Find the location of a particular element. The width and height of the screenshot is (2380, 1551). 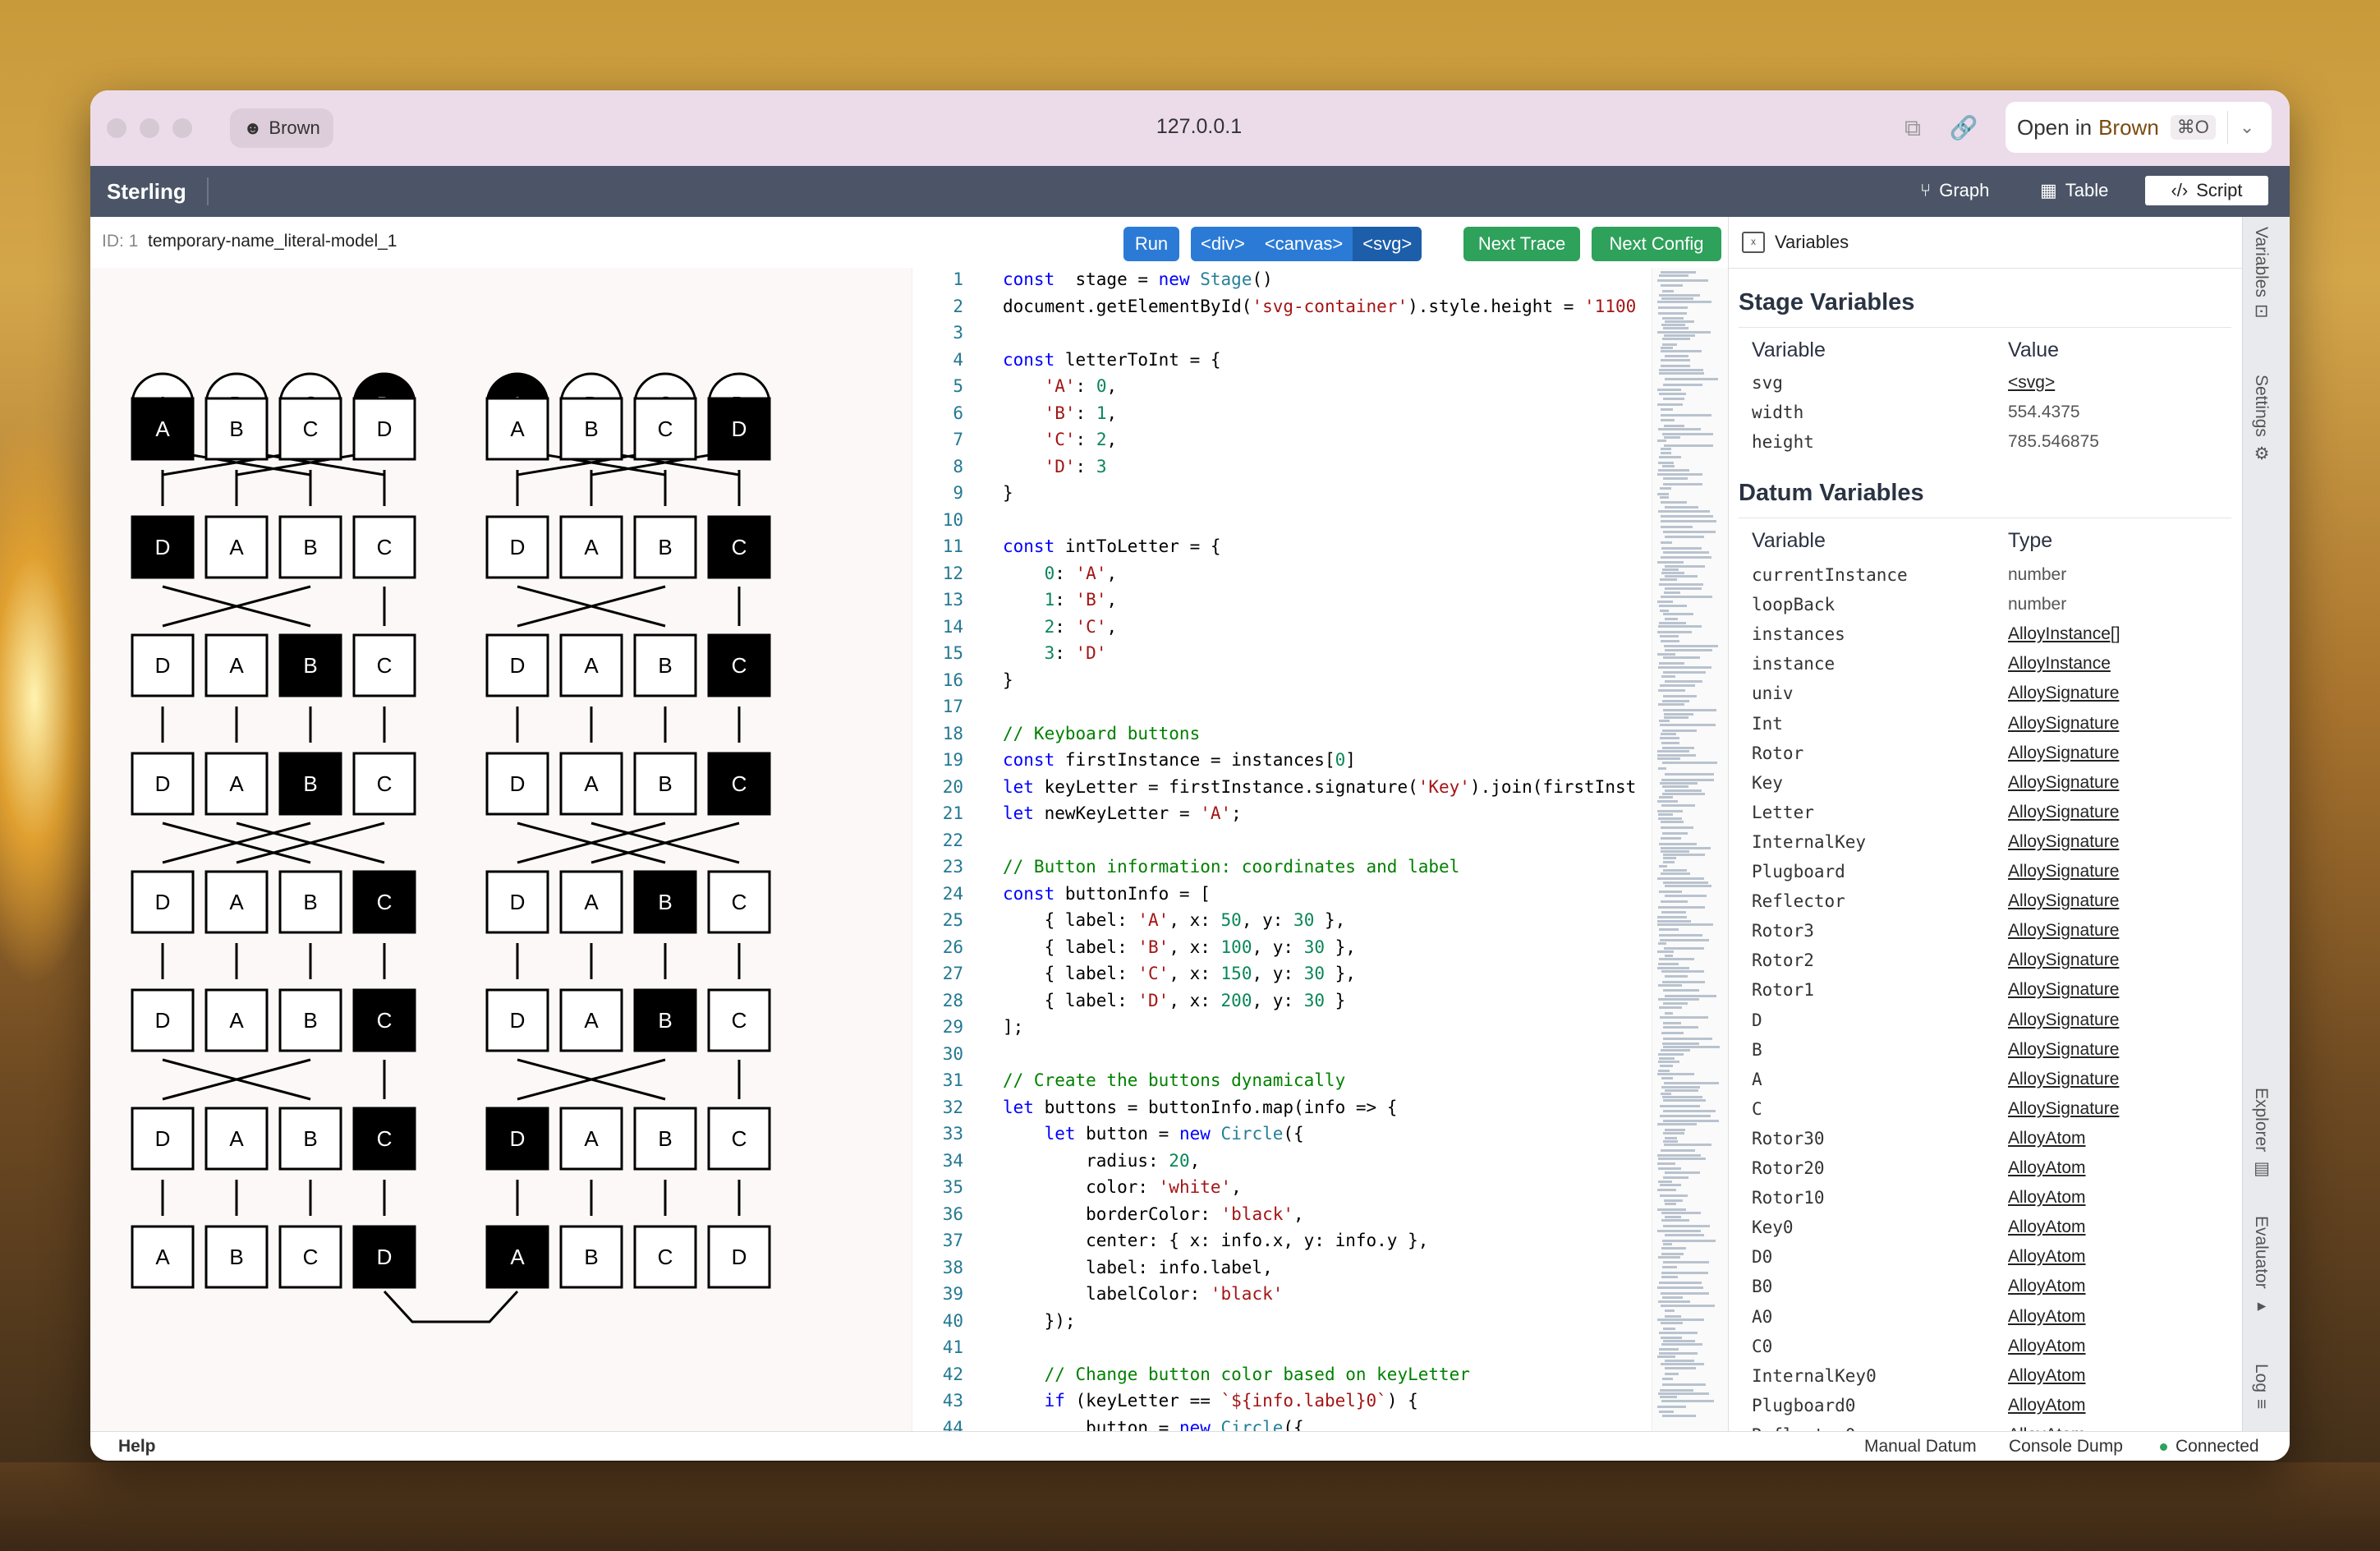

code-line: center: { x: info.x, y: info.y }, is located at coordinates (1215, 1240).